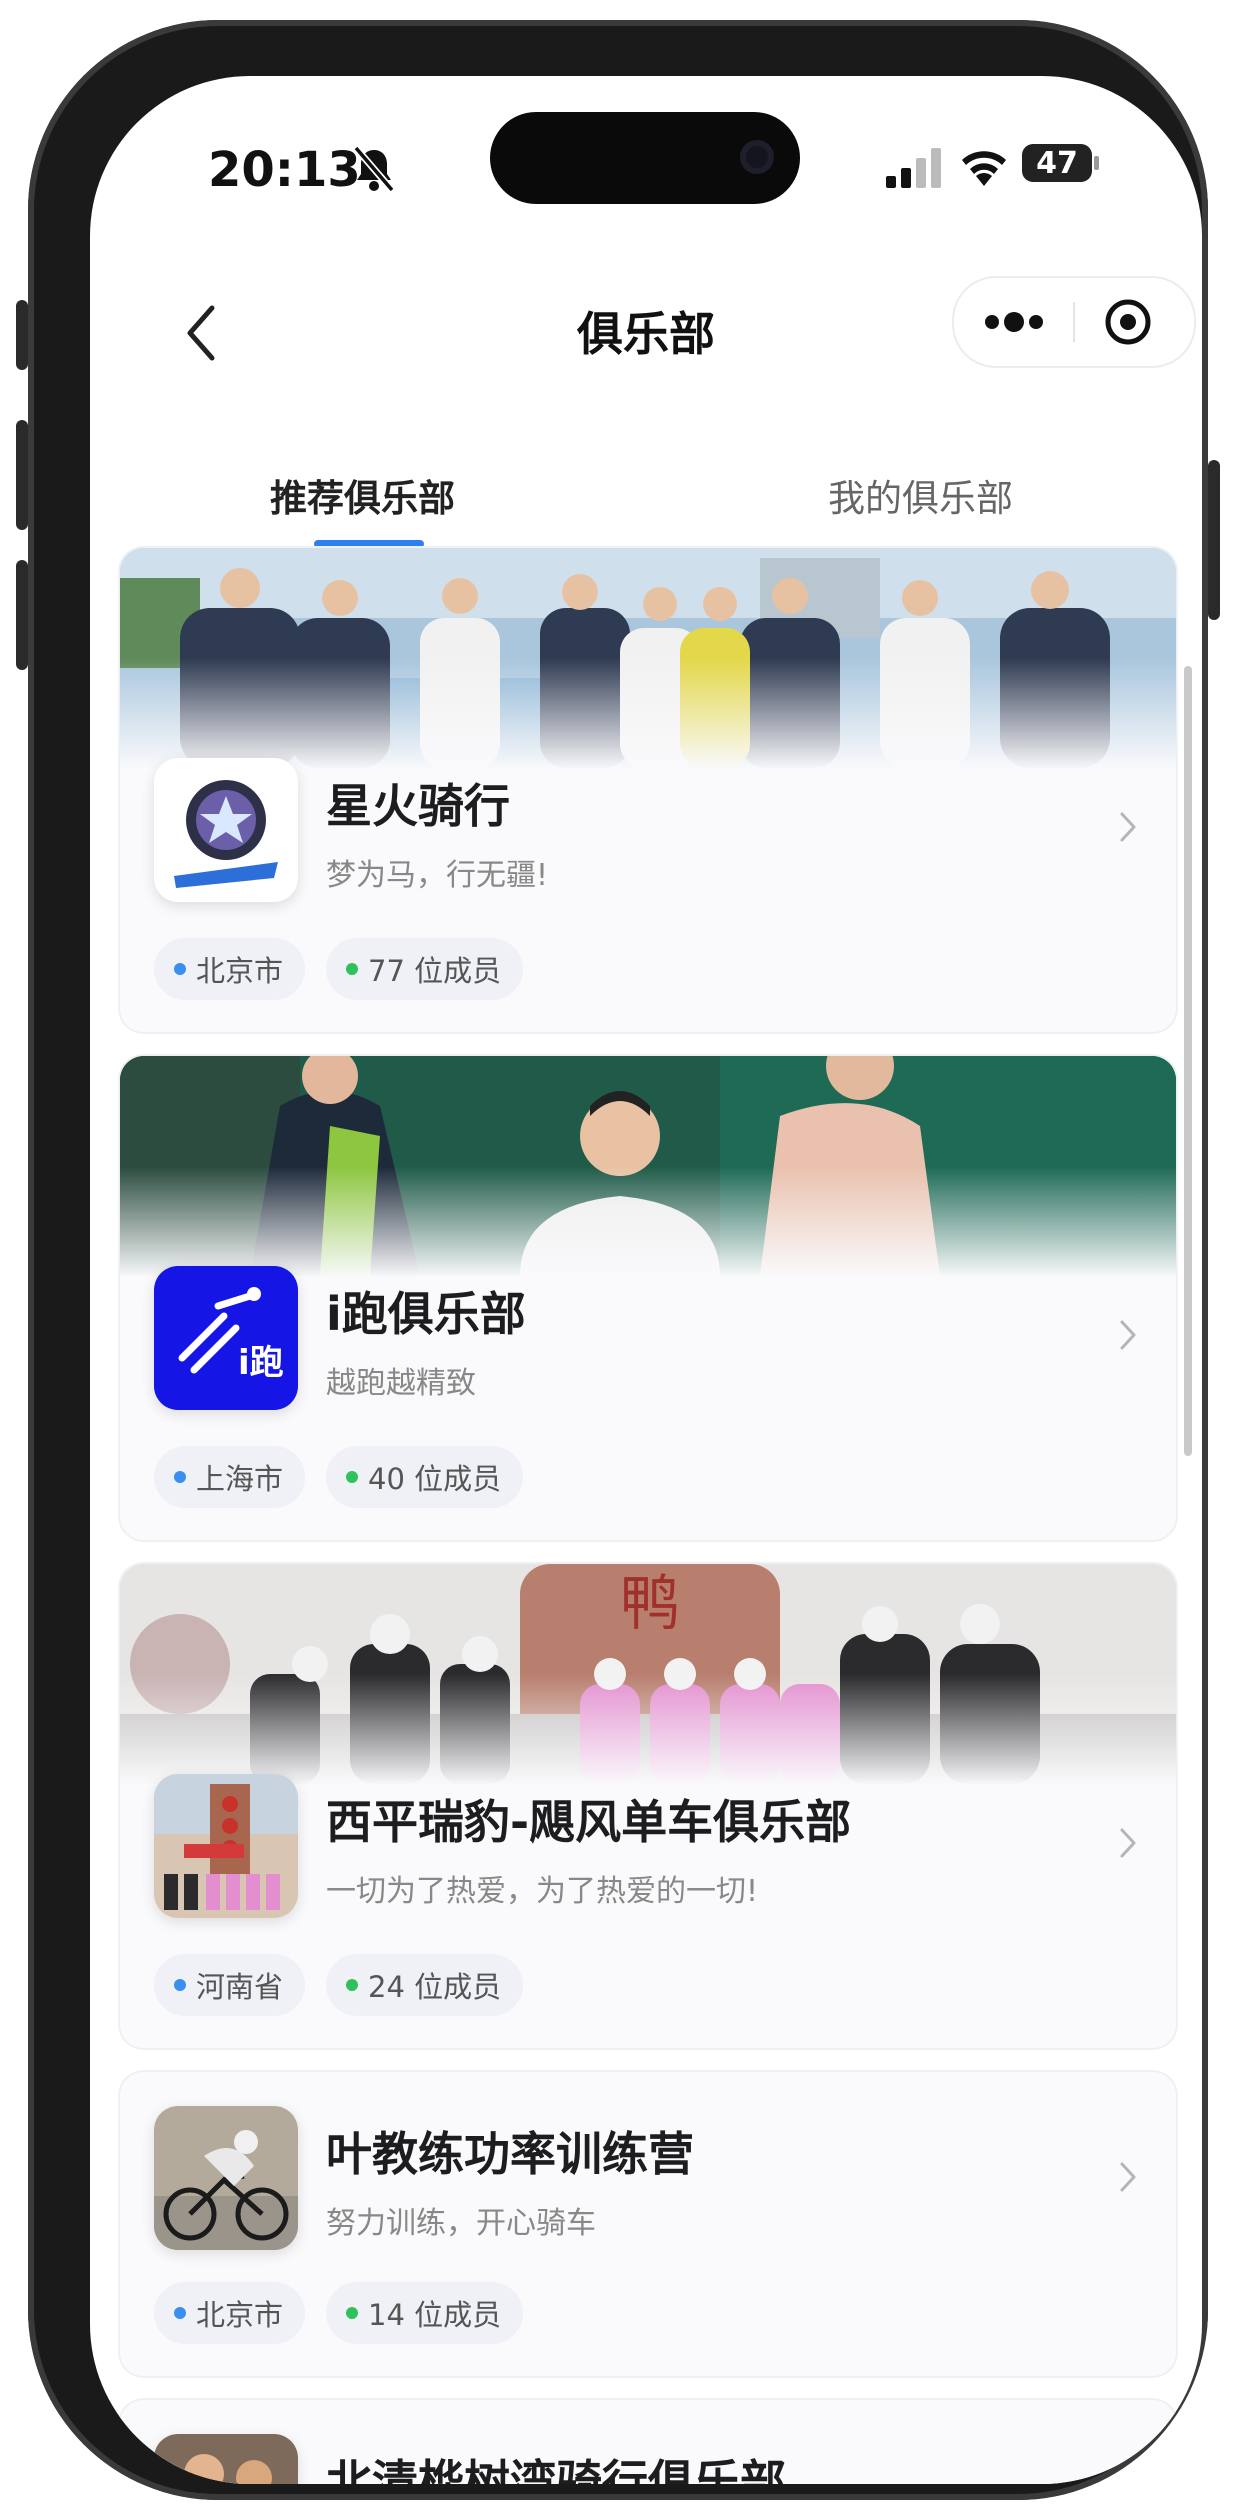 This screenshot has width=1236, height=2520. I want to click on location-text: 河南省, so click(240, 1987).